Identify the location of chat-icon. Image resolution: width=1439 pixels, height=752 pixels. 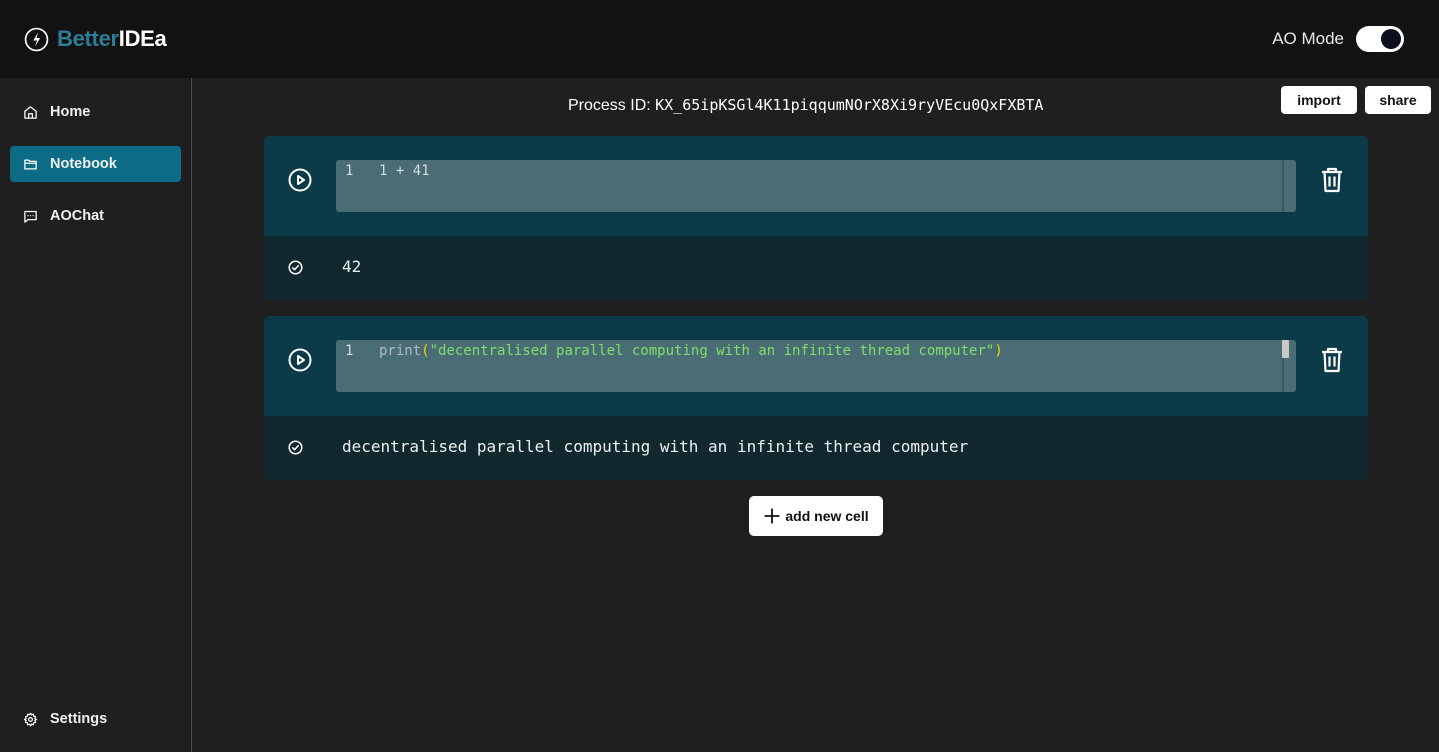
(30, 216).